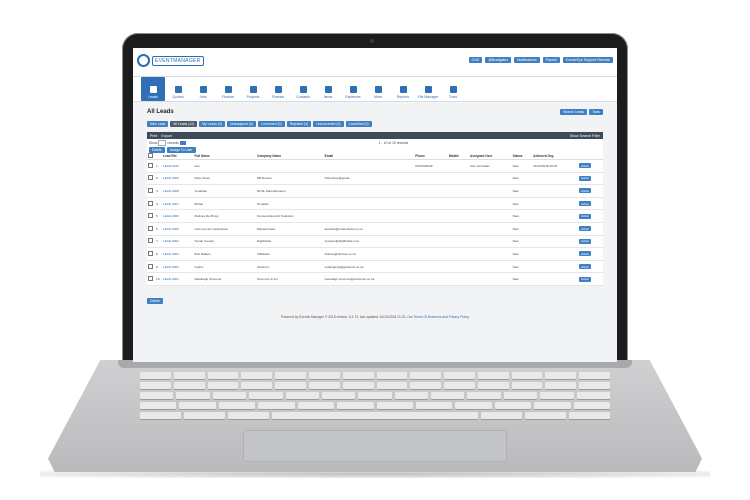  Describe the element at coordinates (162, 142) in the screenshot. I see `page-size-select` at that location.